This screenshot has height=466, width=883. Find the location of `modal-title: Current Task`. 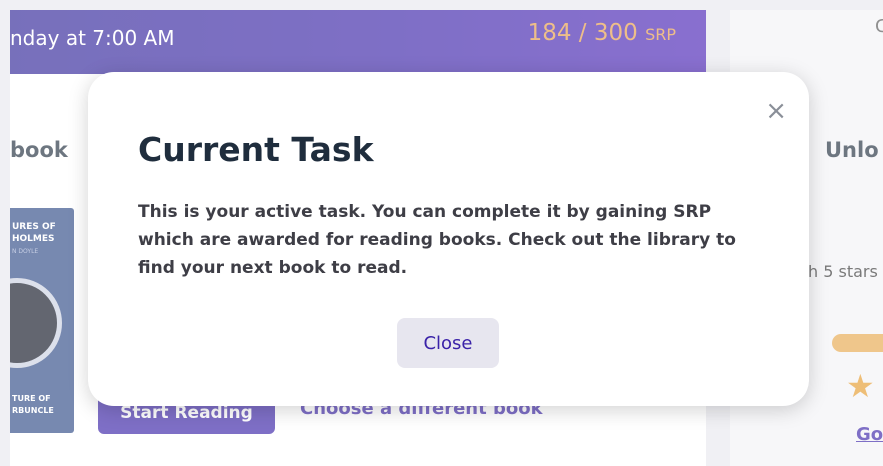

modal-title: Current Task is located at coordinates (256, 149).